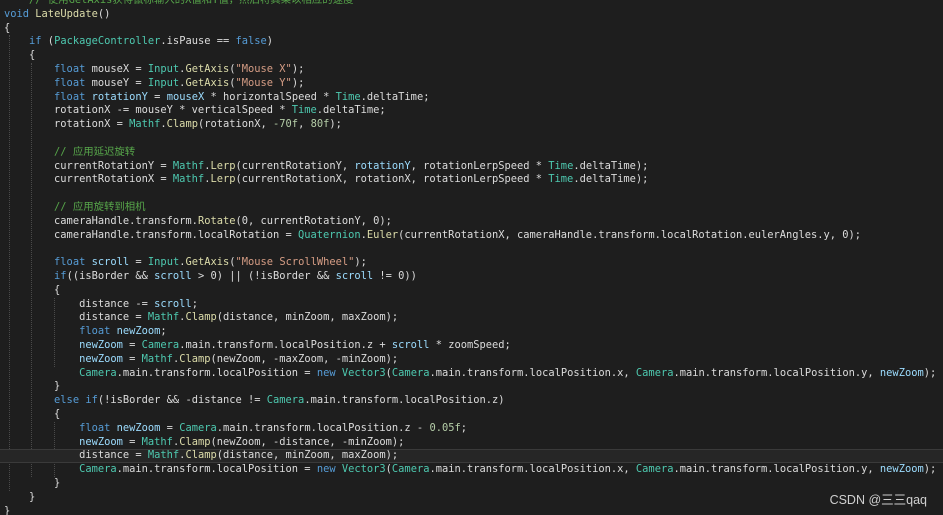 This screenshot has height=515, width=943. I want to click on code-token: .main.transform.localPosition.y,, so click(776, 372).